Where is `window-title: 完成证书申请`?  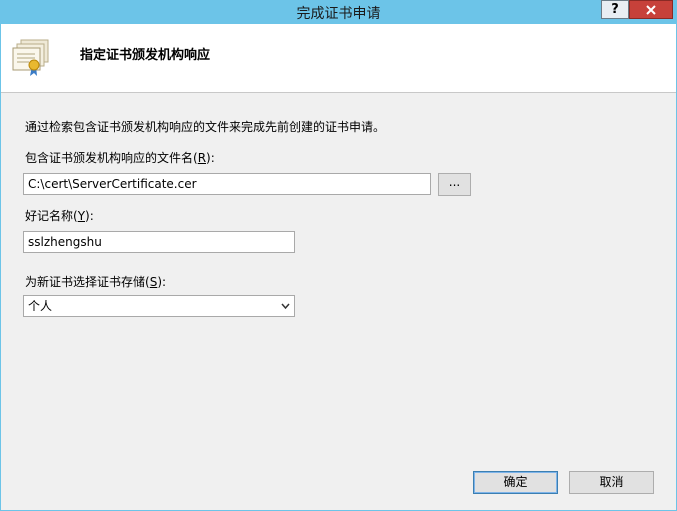
window-title: 完成证书申请 is located at coordinates (338, 14).